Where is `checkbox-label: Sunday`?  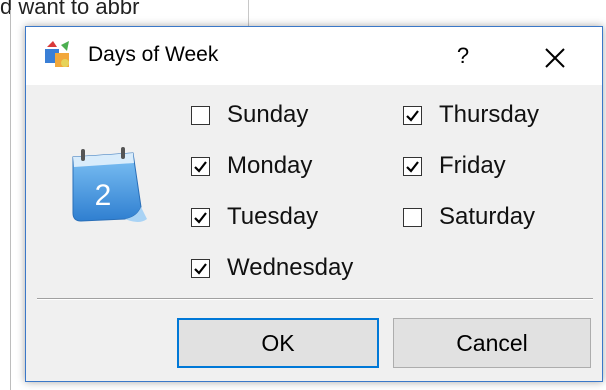
checkbox-label: Sunday is located at coordinates (268, 114).